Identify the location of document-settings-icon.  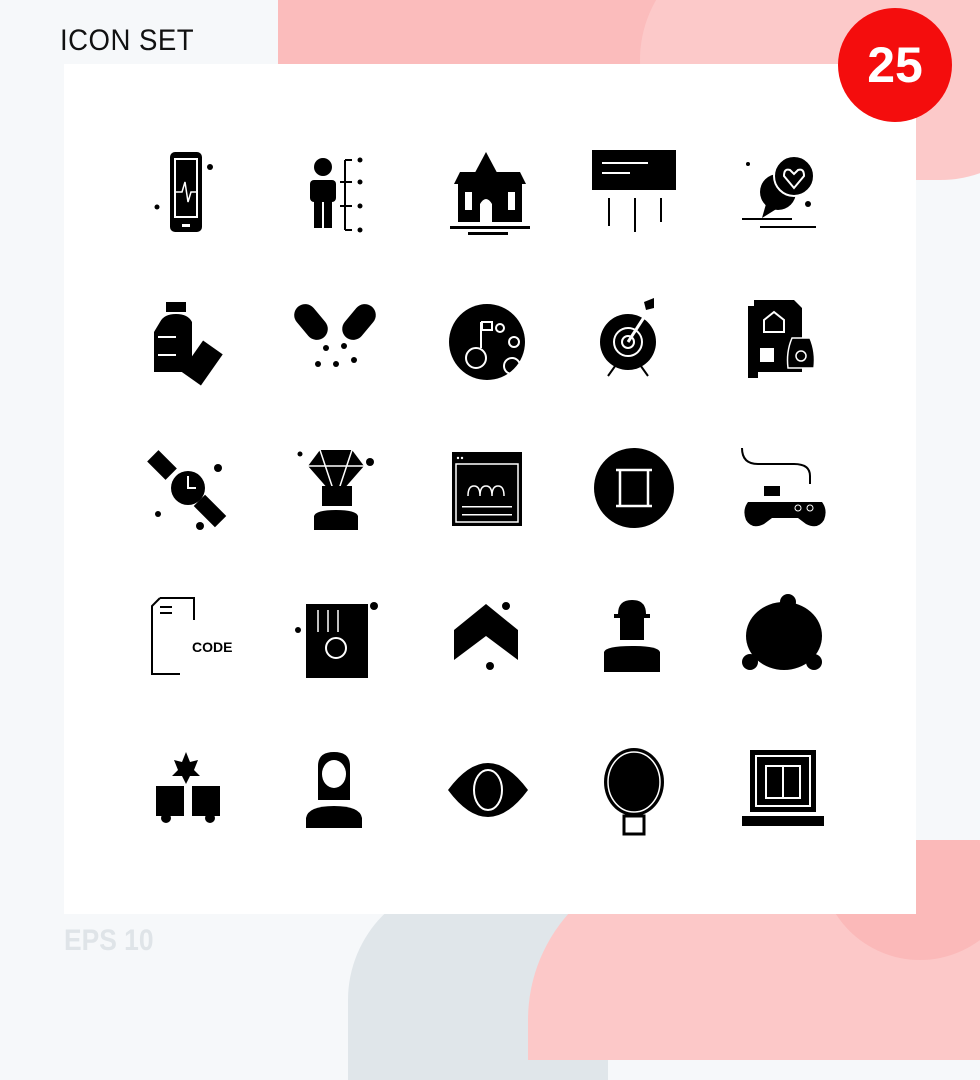
(340, 640).